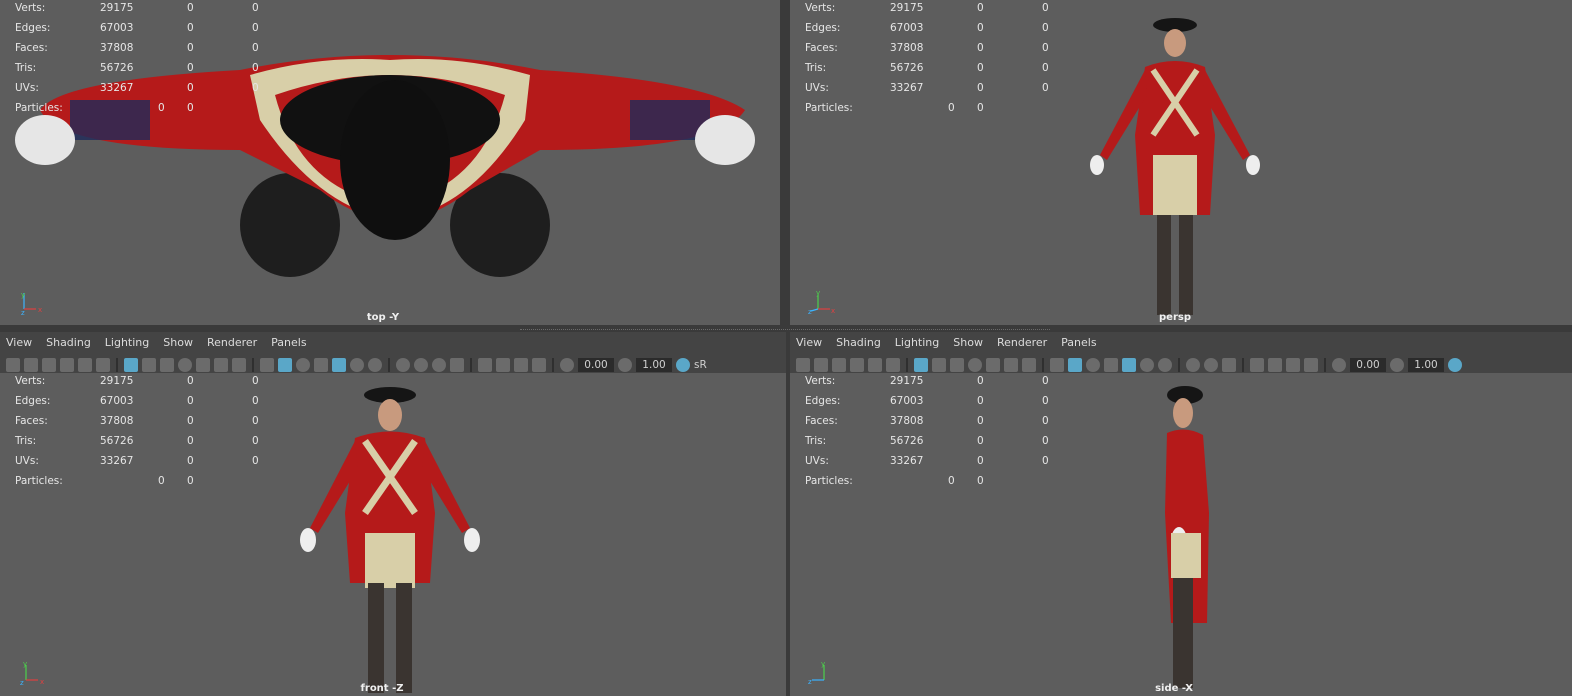 This screenshot has width=1572, height=696. I want to click on camera-label-persp: persp, so click(1175, 317).